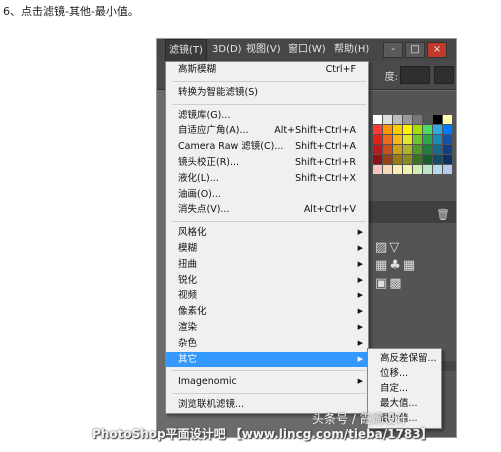  I want to click on filter-menu-item: 风格化 ▶, so click(267, 233).